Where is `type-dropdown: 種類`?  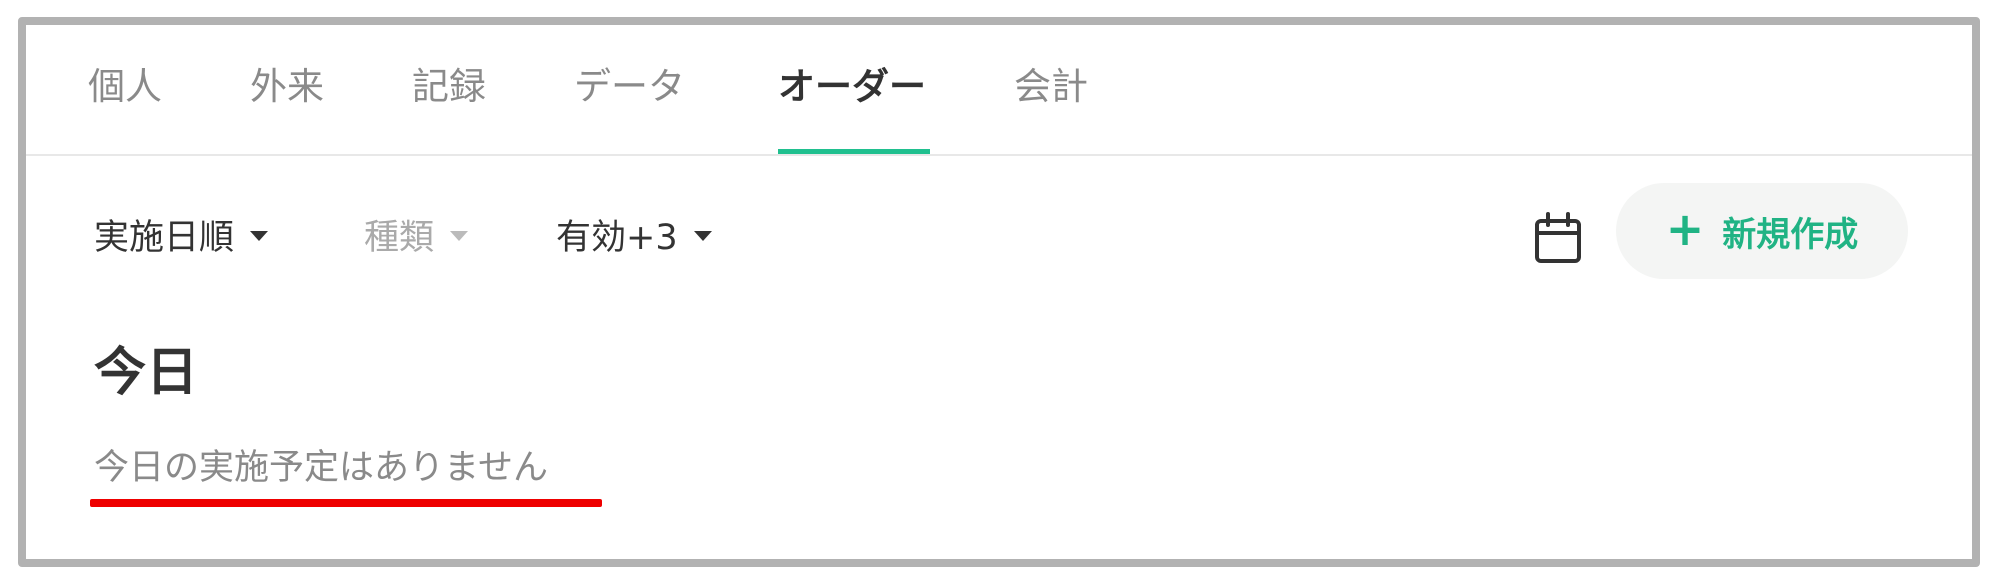 type-dropdown: 種類 is located at coordinates (416, 238).